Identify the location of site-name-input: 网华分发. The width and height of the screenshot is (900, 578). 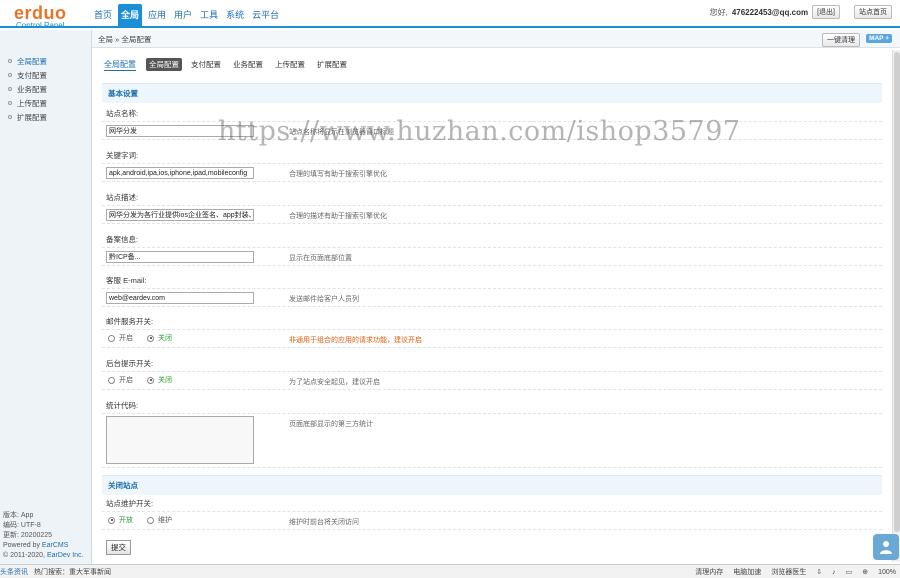
(180, 131).